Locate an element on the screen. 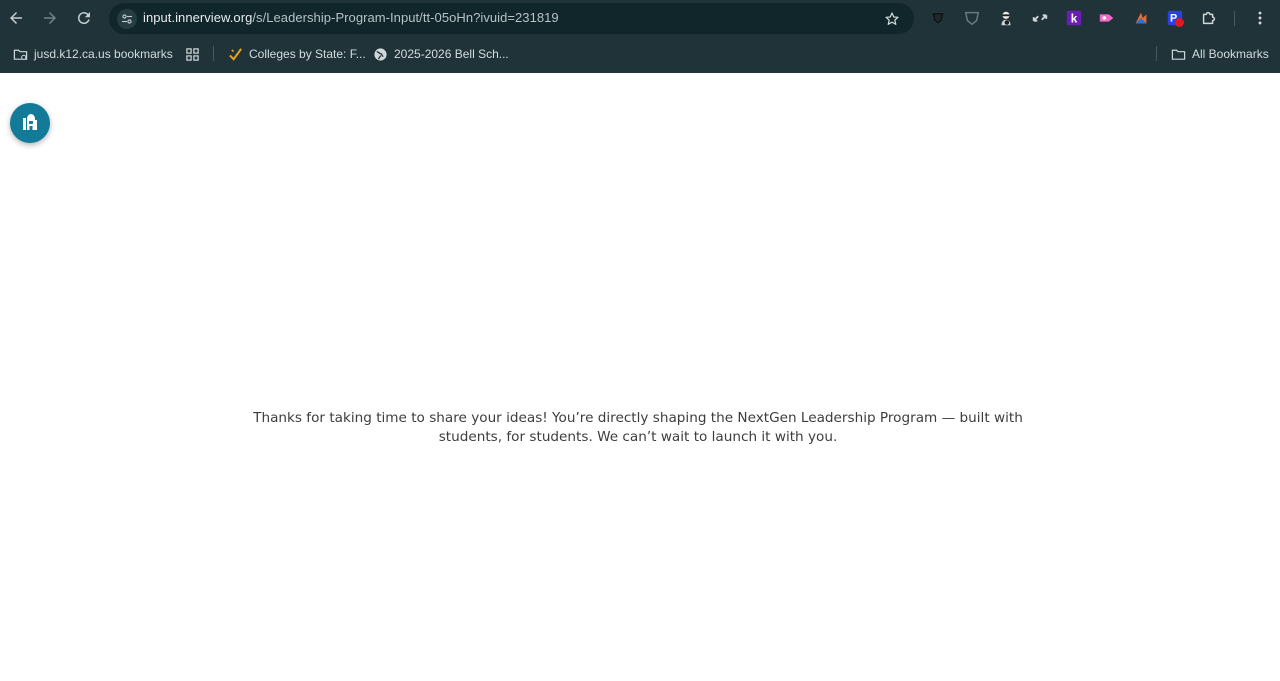 This screenshot has height=681, width=1280. site-info-button is located at coordinates (127, 19).